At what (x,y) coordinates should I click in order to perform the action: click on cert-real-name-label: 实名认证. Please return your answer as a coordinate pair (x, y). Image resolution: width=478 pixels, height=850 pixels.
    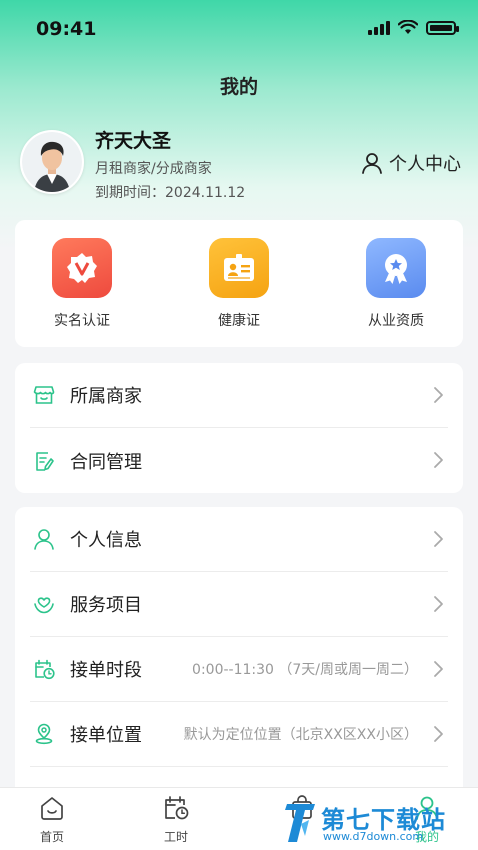
    Looking at the image, I should click on (82, 321).